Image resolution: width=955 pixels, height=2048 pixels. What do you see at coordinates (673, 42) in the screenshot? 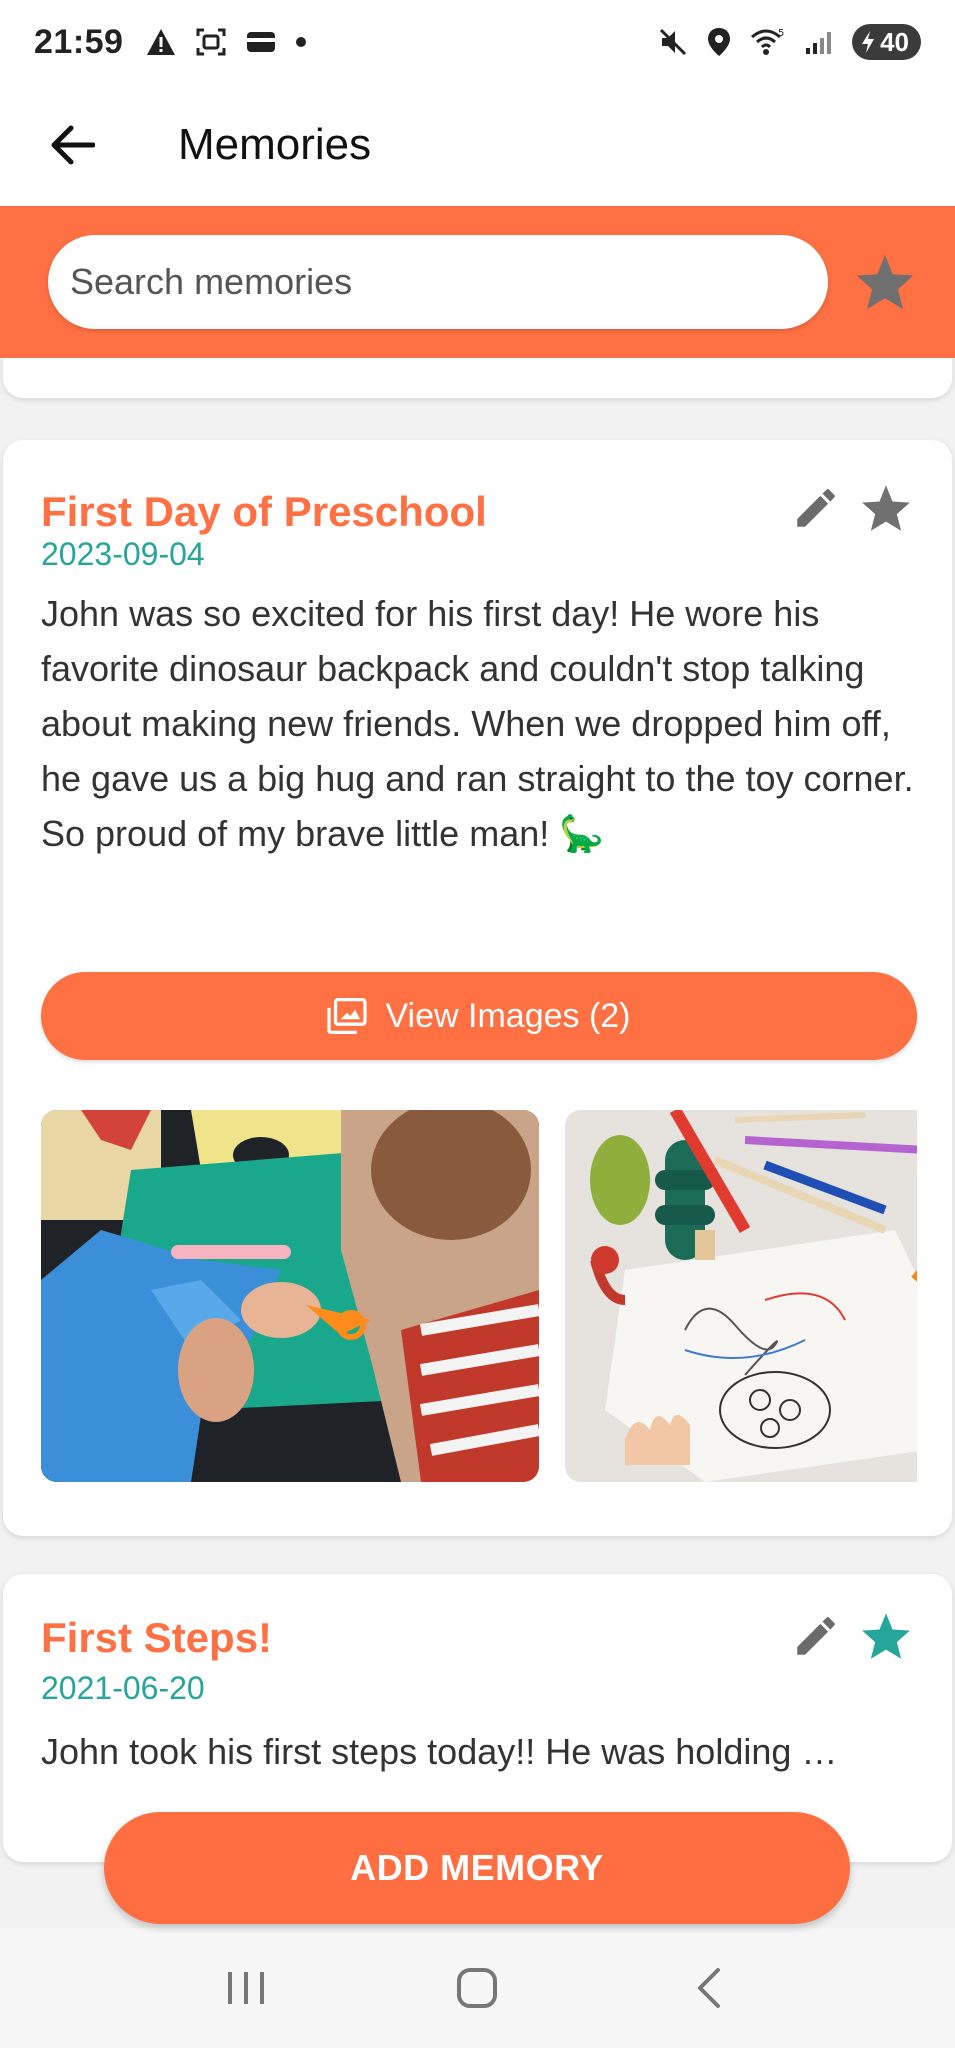
I see `mute-icon` at bounding box center [673, 42].